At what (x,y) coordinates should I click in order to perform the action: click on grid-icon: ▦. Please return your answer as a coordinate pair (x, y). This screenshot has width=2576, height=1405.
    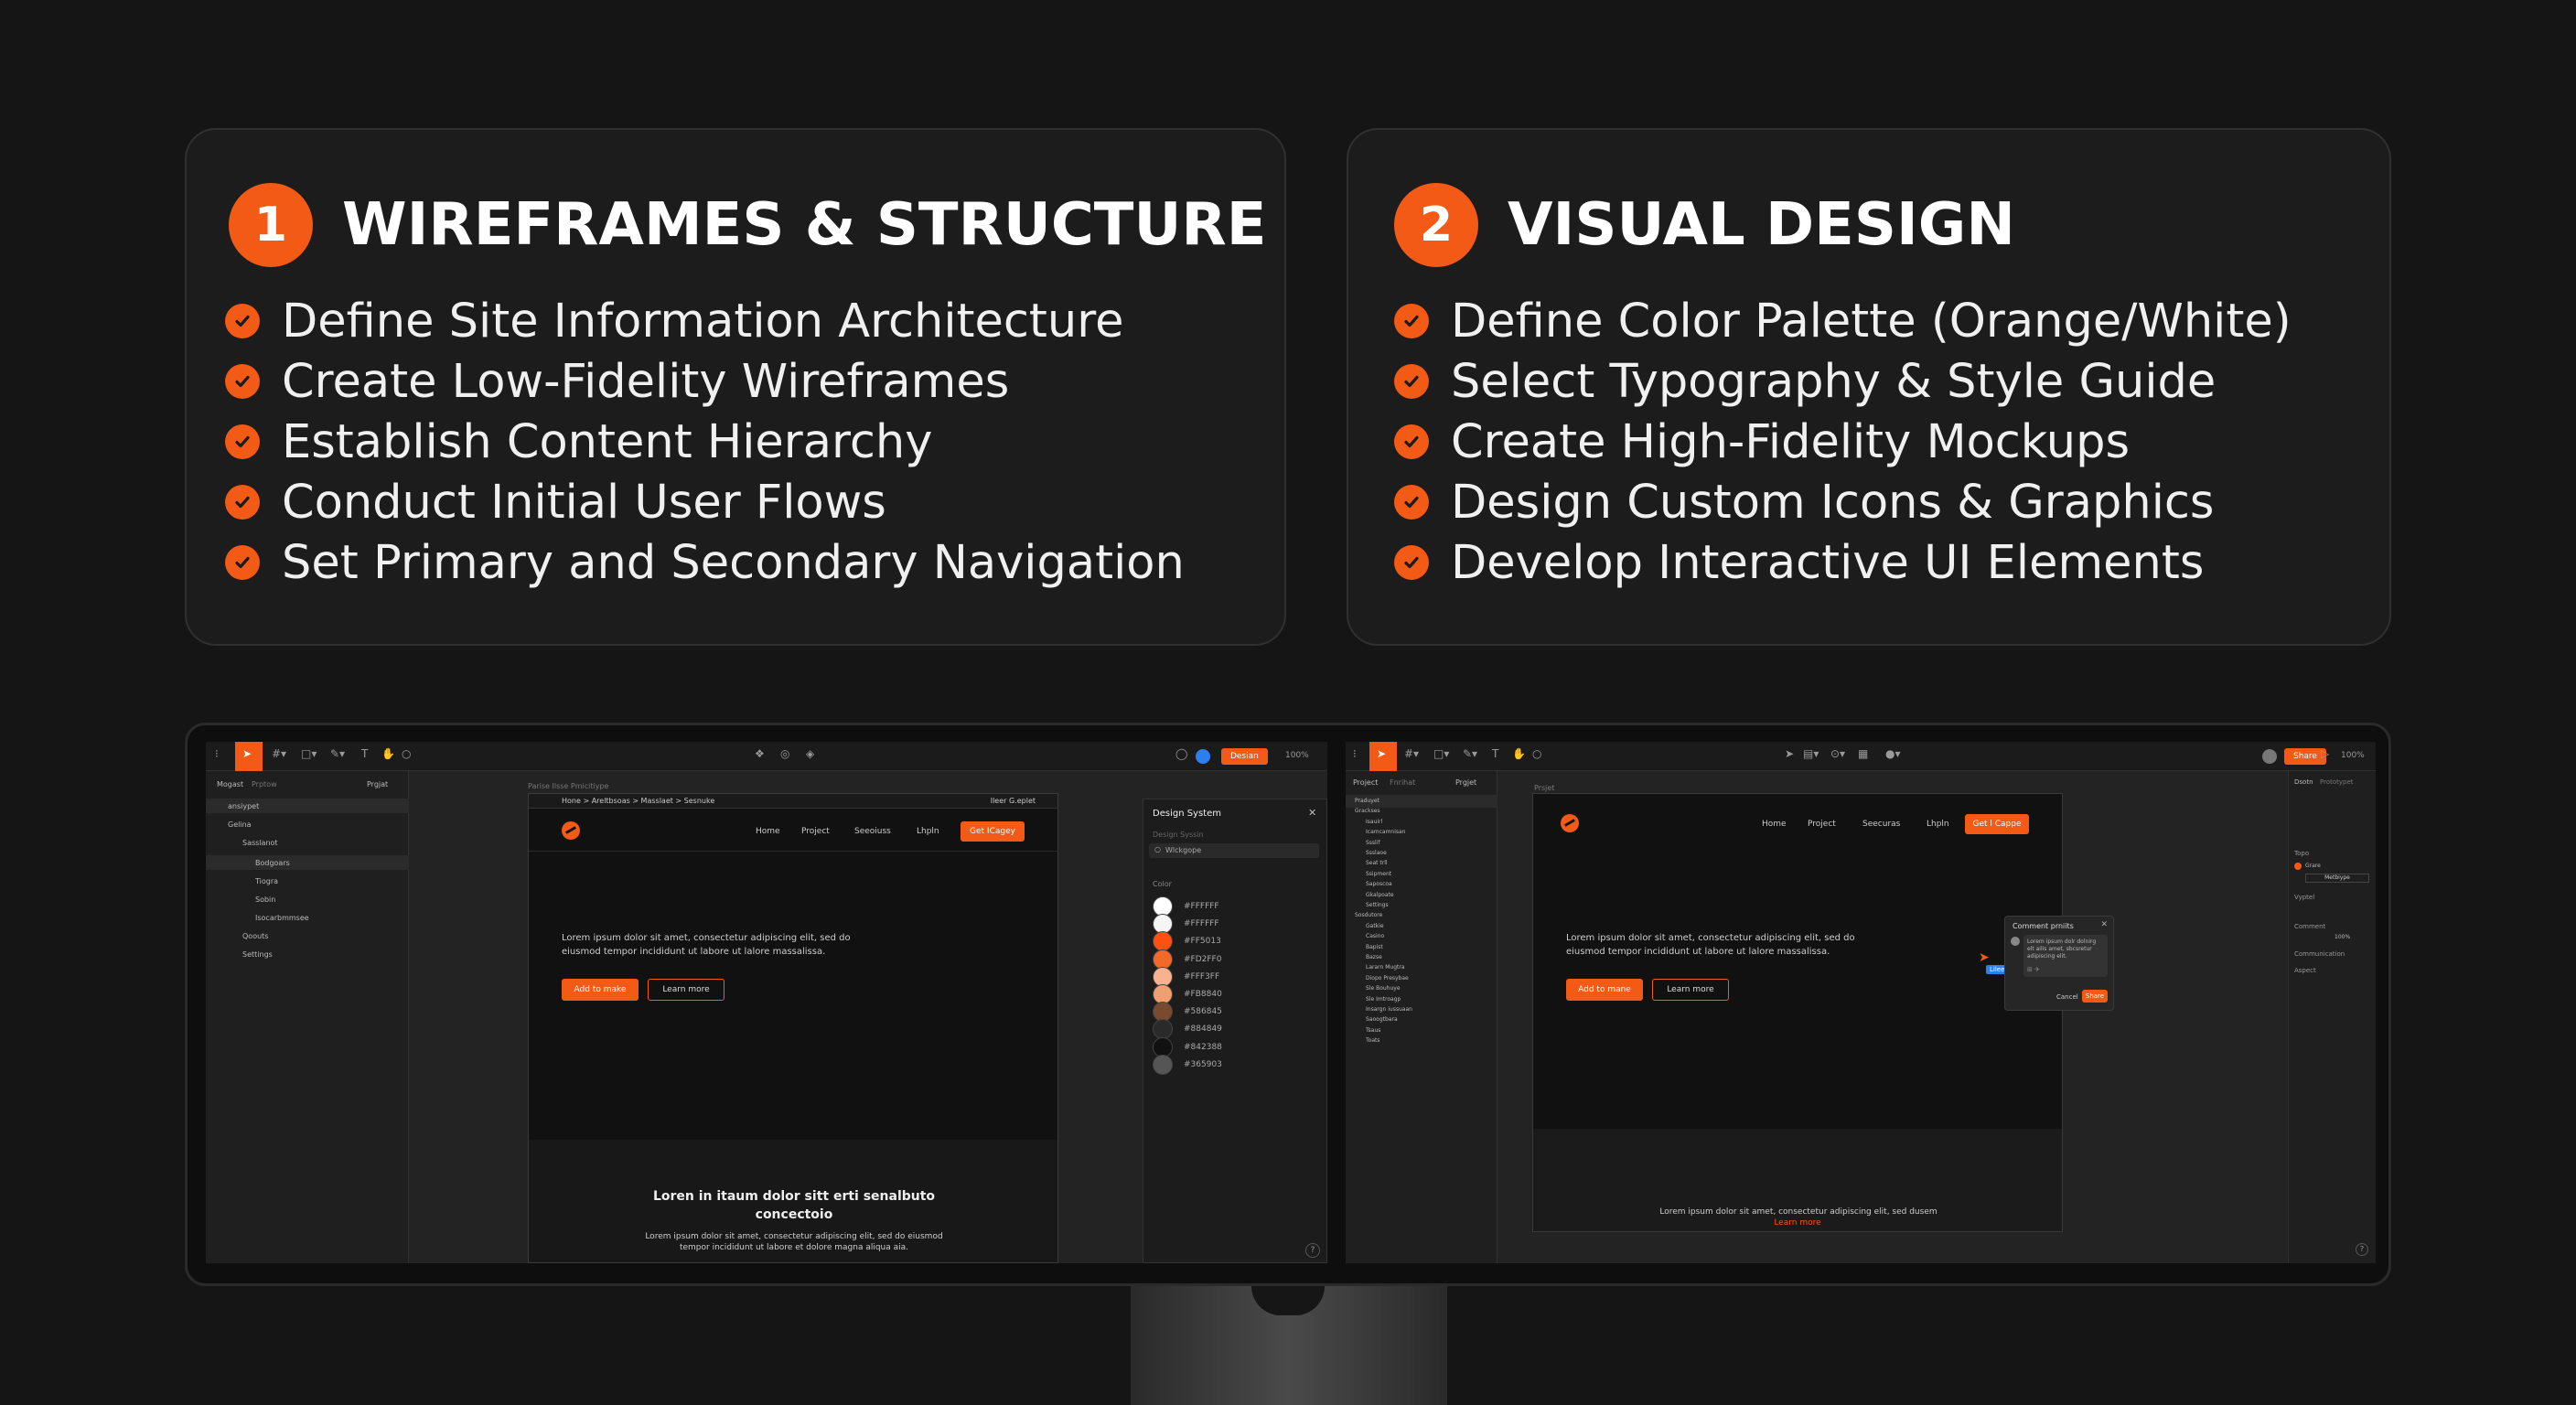
    Looking at the image, I should click on (1863, 753).